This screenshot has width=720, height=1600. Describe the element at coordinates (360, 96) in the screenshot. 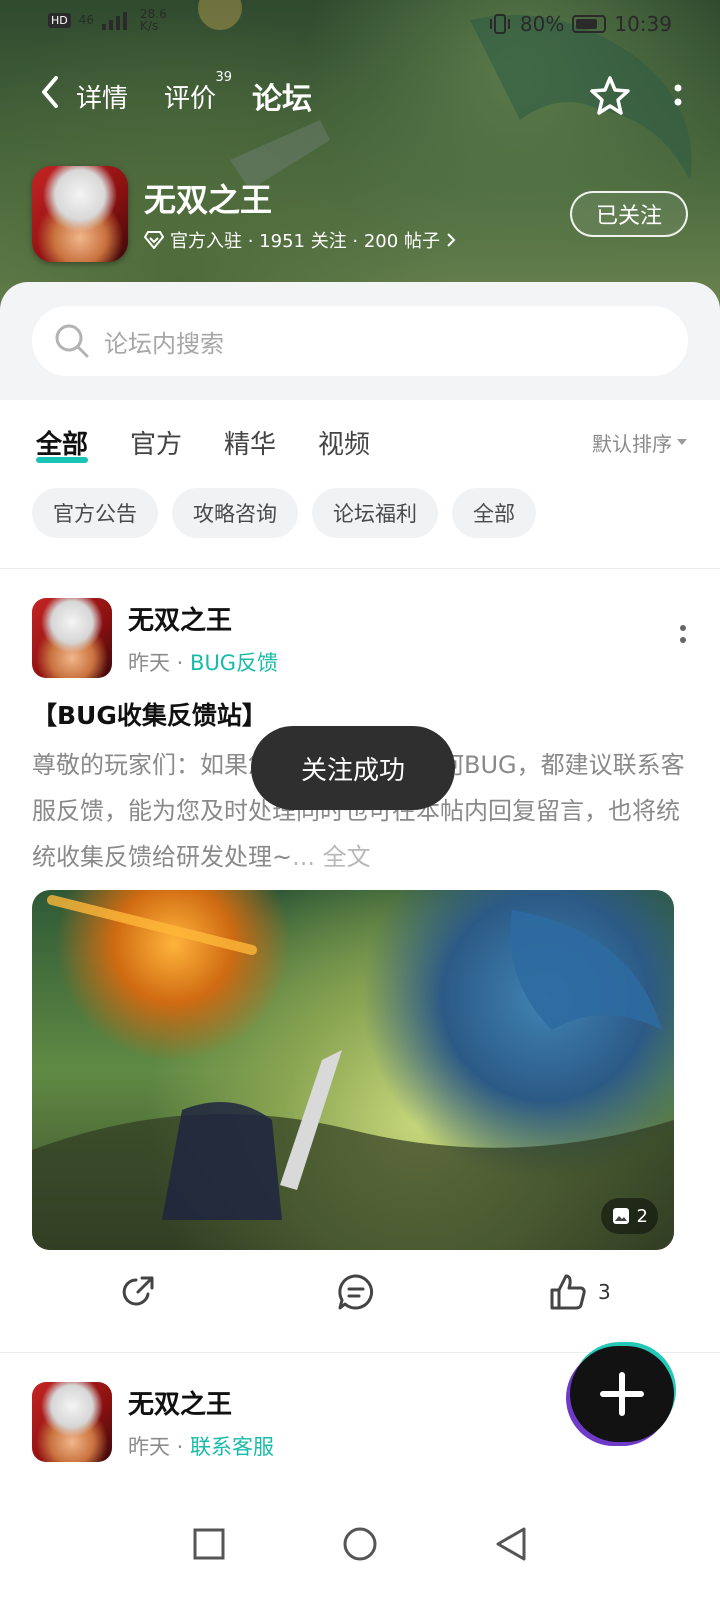

I see `top-nav: 详情 评价 39 论坛` at that location.